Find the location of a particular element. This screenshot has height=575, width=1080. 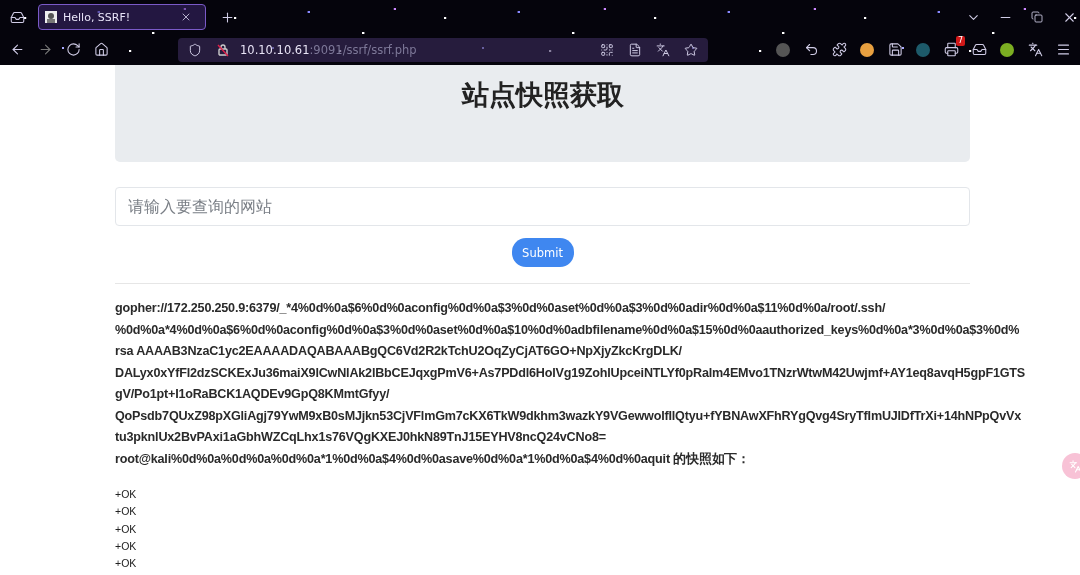

browser-tab: Hello, SSRF! is located at coordinates (122, 17).